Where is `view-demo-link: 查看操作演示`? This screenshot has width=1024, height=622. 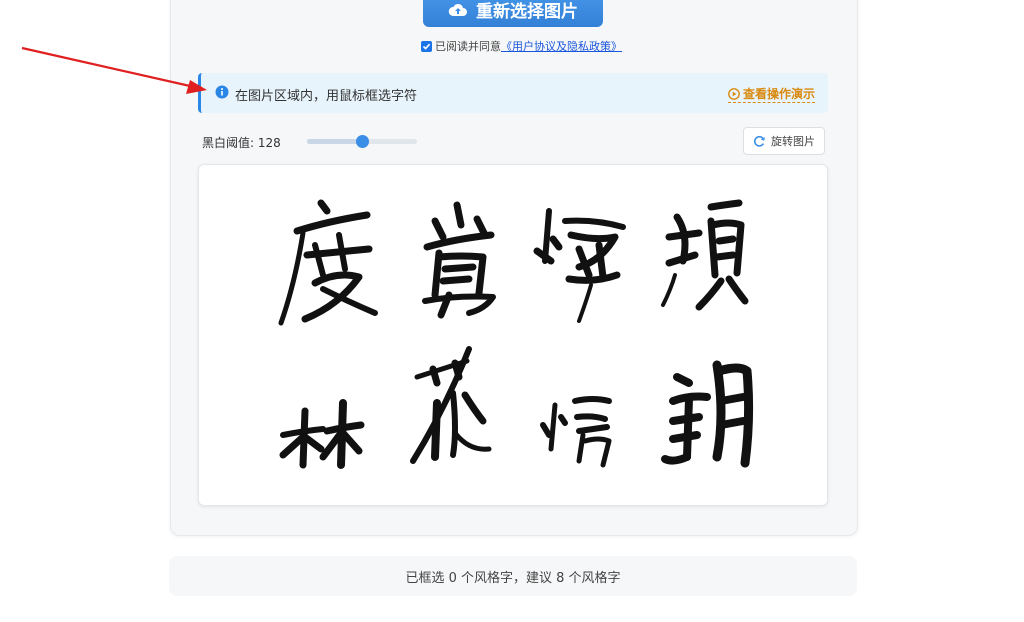
view-demo-link: 查看操作演示 is located at coordinates (771, 94).